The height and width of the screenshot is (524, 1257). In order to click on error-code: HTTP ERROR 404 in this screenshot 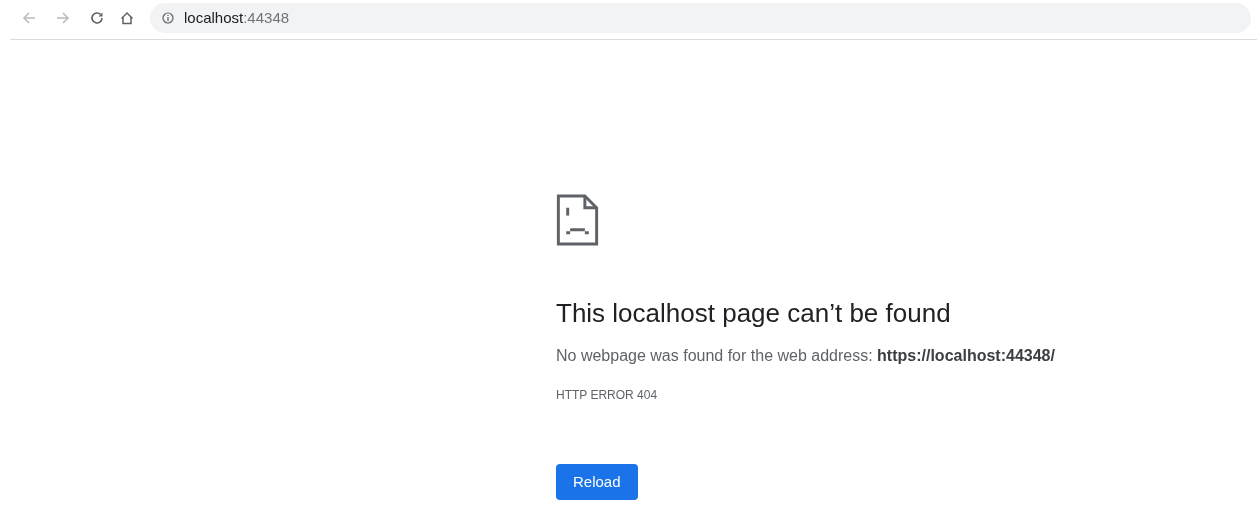, I will do `click(607, 395)`.